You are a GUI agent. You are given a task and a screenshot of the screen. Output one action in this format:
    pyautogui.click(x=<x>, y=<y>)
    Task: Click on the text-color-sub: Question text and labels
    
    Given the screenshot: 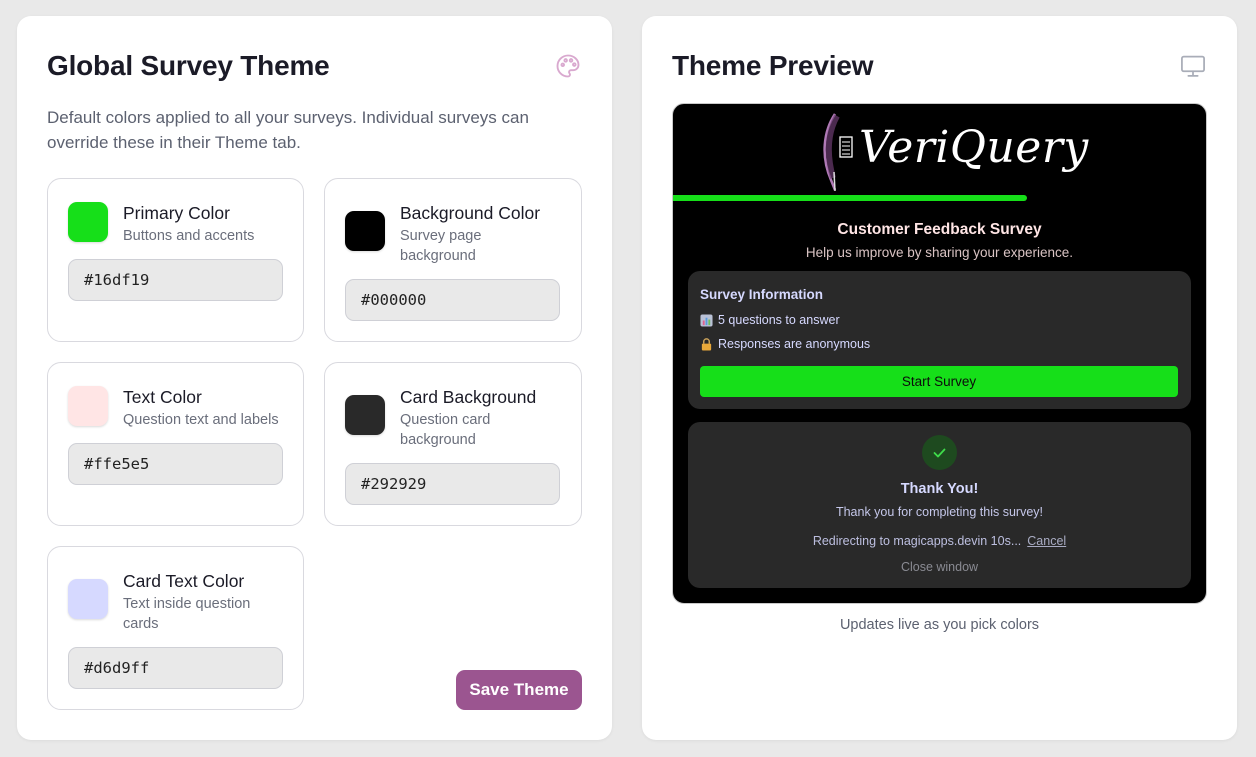 What is the action you would take?
    pyautogui.click(x=201, y=420)
    